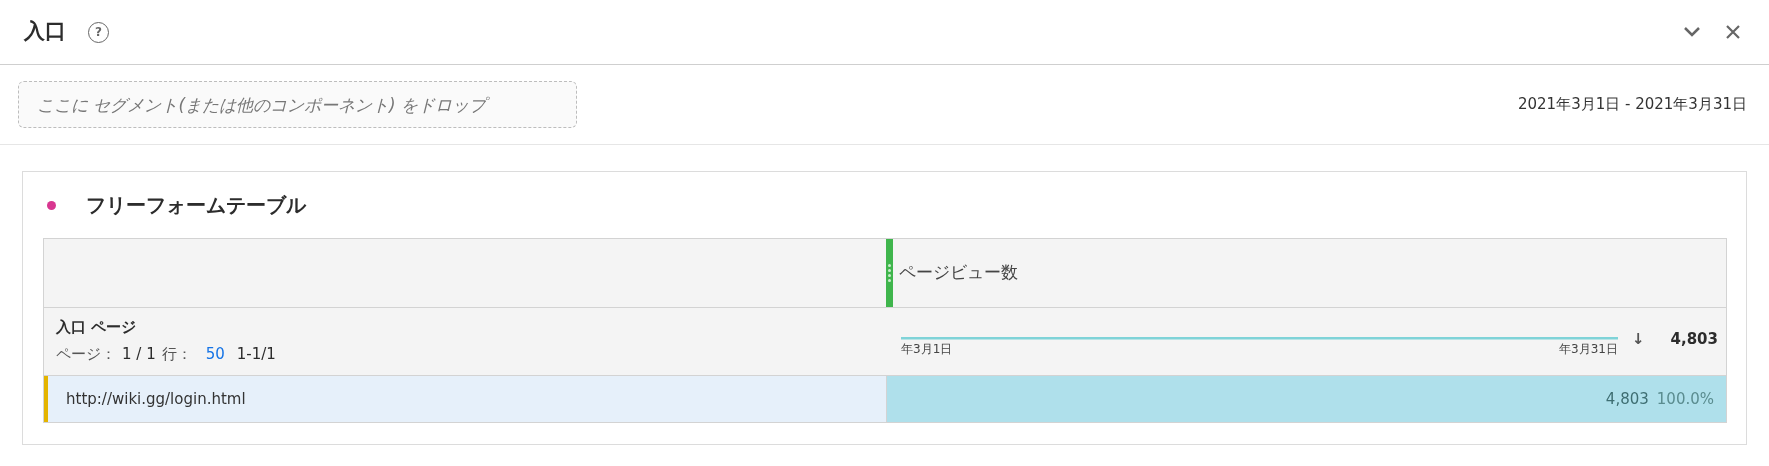 The image size is (1769, 466). I want to click on sparkline-end-label: 年3月31日, so click(1588, 349).